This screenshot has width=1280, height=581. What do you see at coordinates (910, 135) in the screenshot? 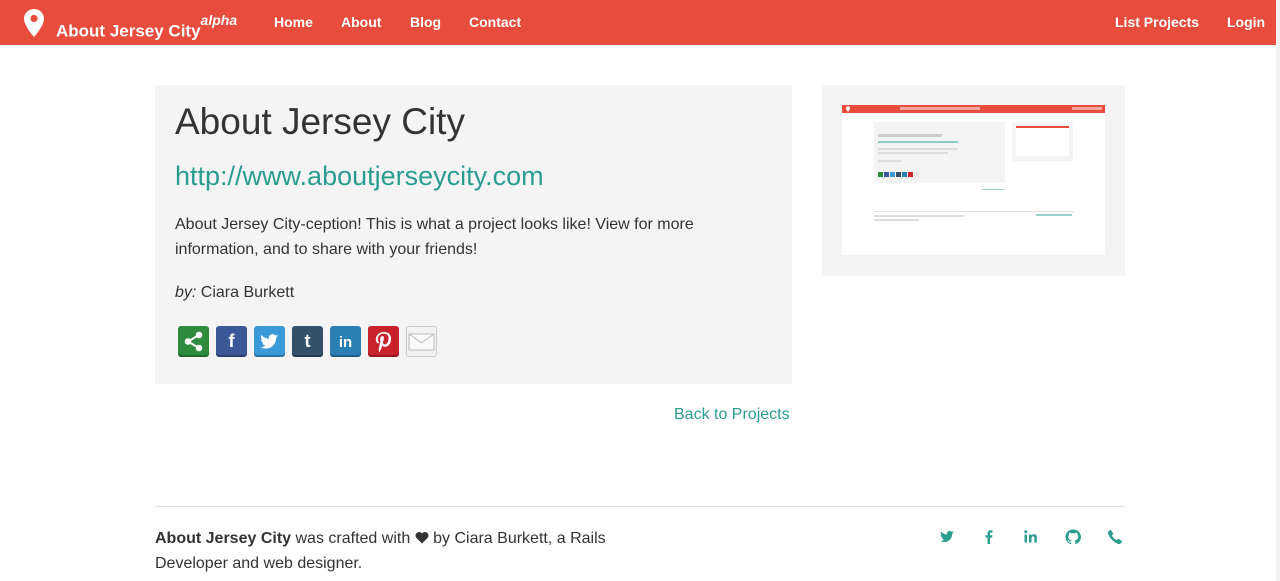
I see `thumb-title-line` at bounding box center [910, 135].